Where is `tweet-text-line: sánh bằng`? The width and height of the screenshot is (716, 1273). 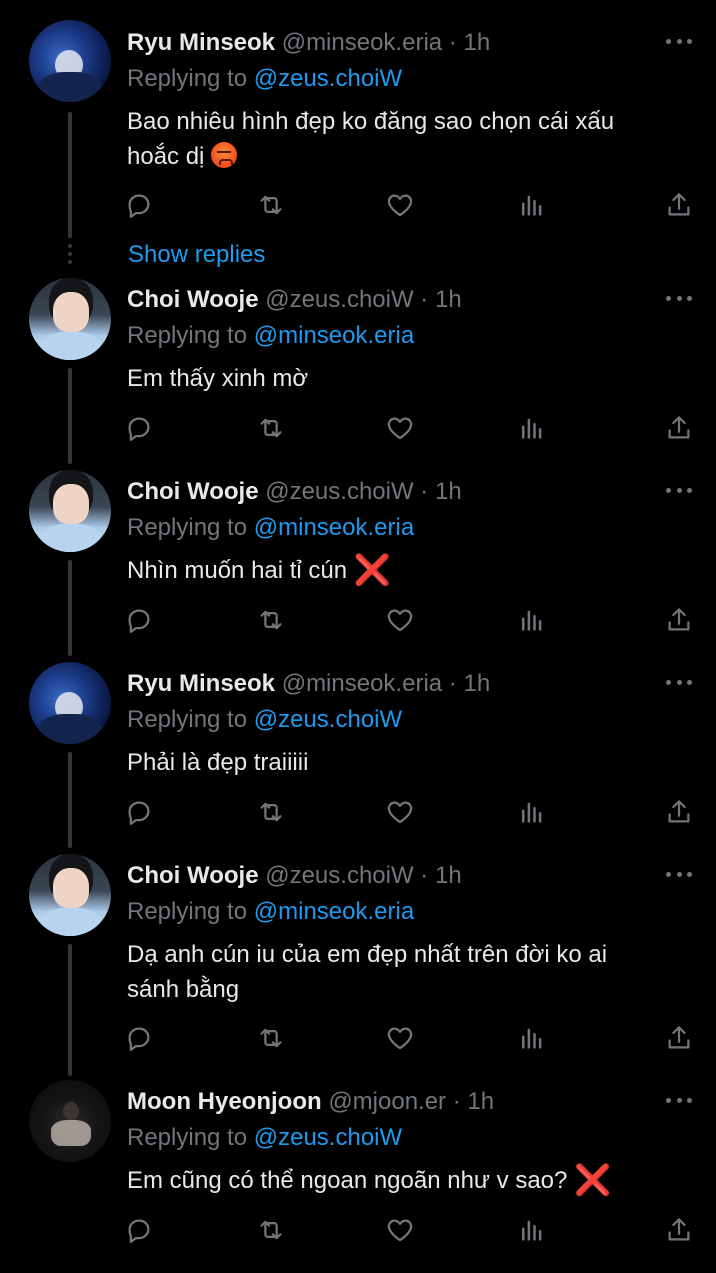
tweet-text-line: sánh bằng is located at coordinates (183, 989).